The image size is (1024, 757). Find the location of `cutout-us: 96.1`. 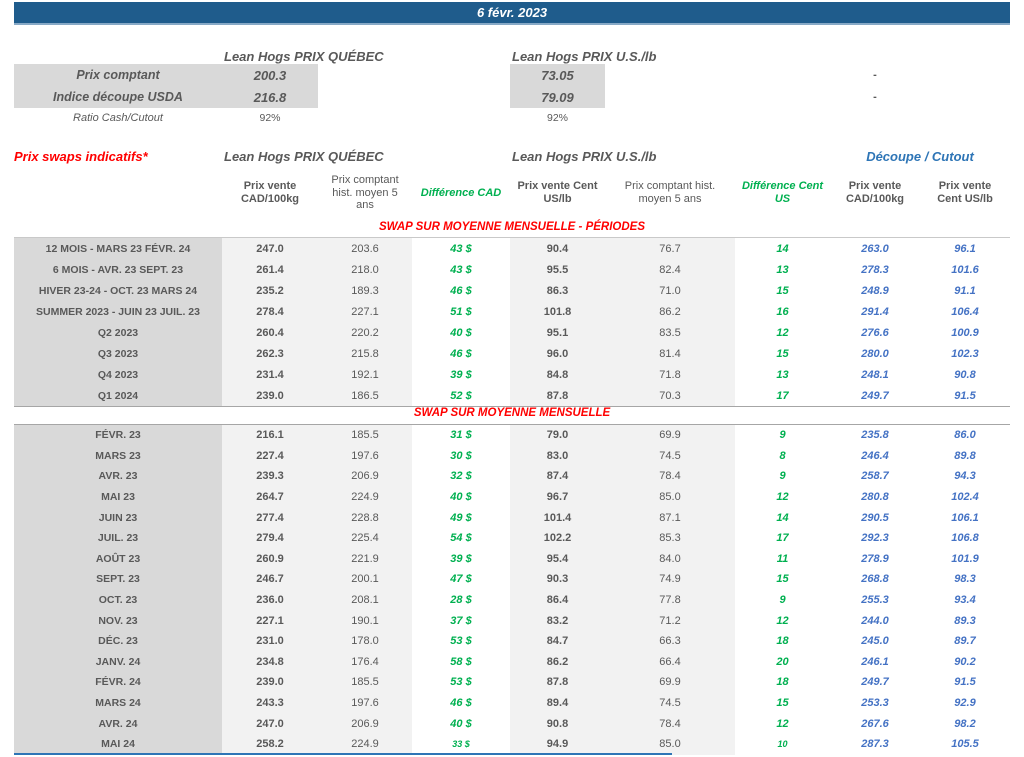

cutout-us: 96.1 is located at coordinates (965, 248).